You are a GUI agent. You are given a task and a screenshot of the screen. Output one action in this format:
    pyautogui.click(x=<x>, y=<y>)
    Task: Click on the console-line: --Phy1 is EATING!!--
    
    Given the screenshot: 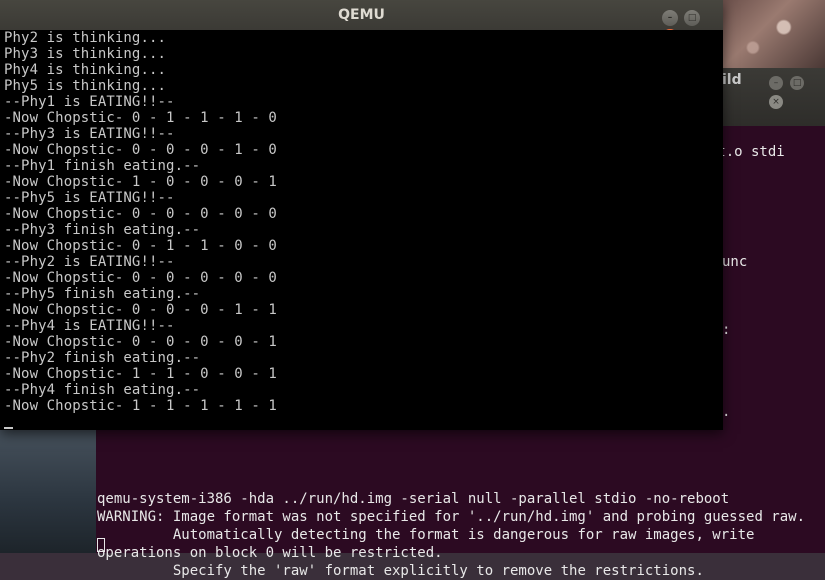 What is the action you would take?
    pyautogui.click(x=89, y=102)
    